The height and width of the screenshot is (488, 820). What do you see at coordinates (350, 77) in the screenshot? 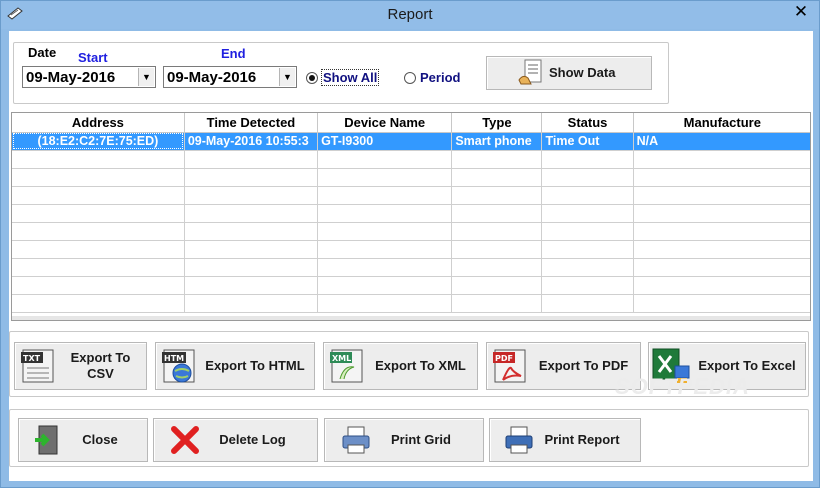
I see `show-all-label: Show All` at bounding box center [350, 77].